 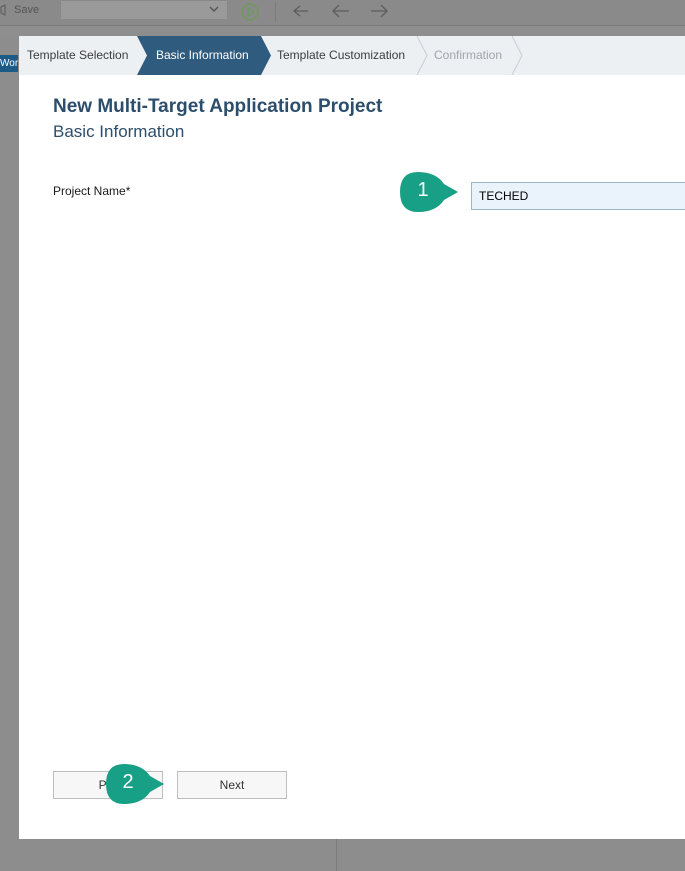 I want to click on save-button: Save, so click(x=19, y=10).